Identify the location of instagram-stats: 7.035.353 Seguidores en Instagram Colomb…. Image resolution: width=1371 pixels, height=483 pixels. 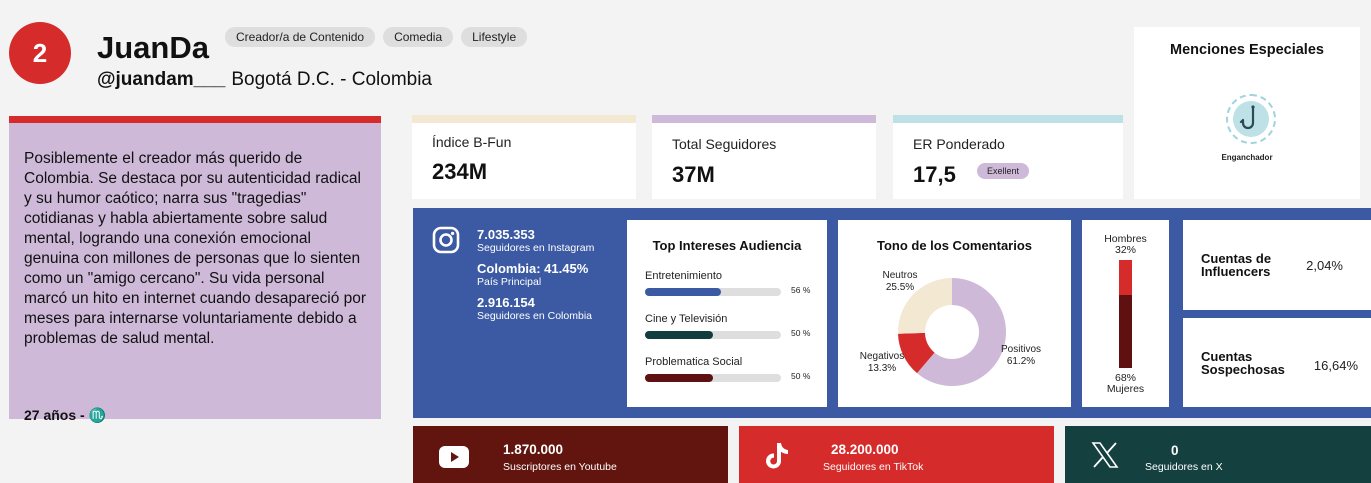
(535, 278).